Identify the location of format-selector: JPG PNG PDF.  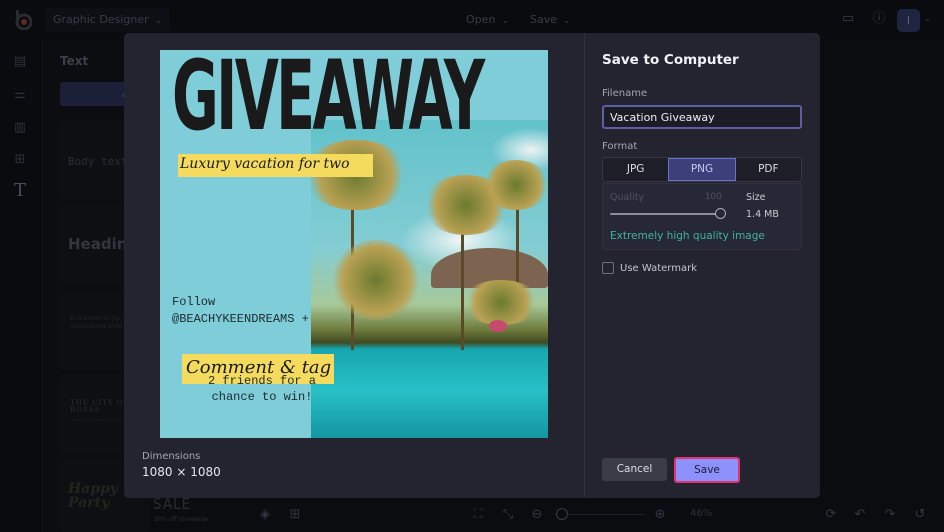
(702, 169).